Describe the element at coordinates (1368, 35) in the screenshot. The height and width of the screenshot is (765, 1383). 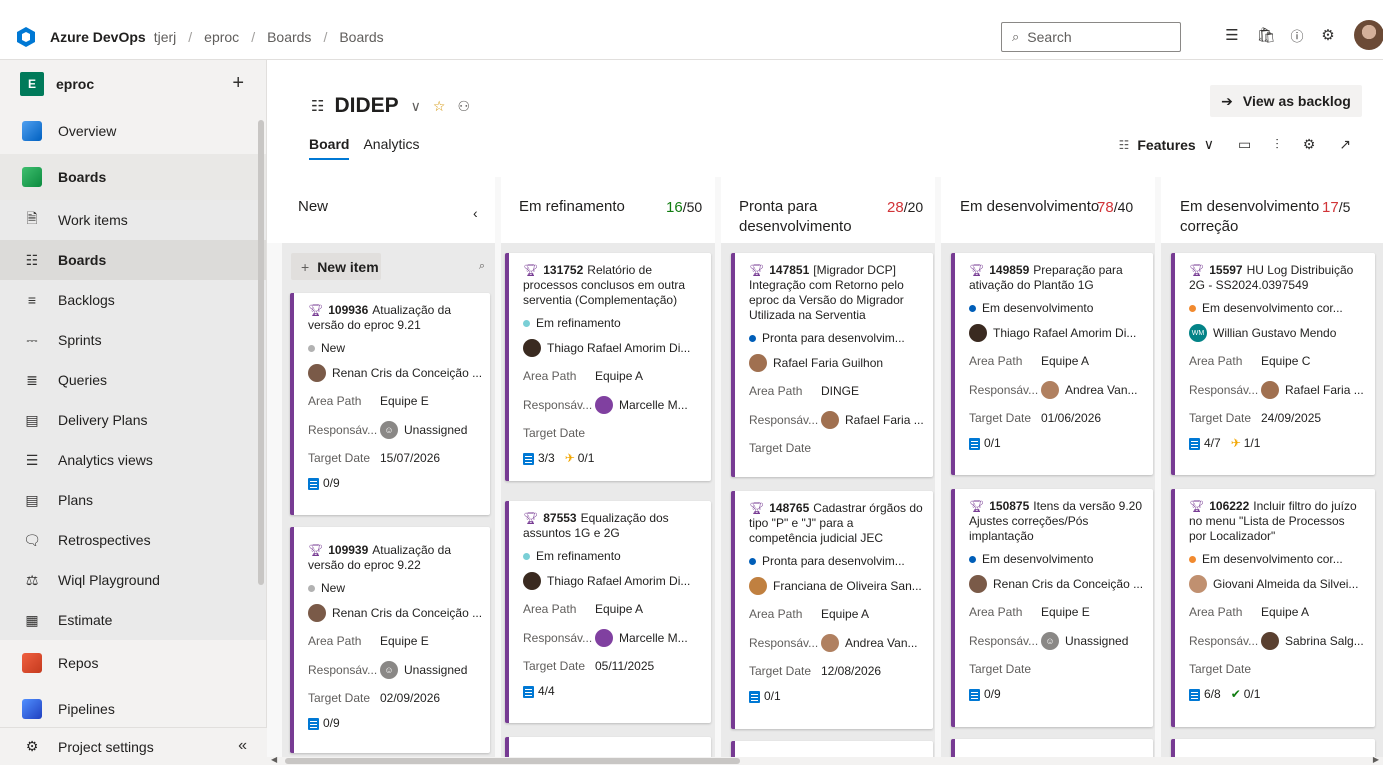
I see `user-avatar` at that location.